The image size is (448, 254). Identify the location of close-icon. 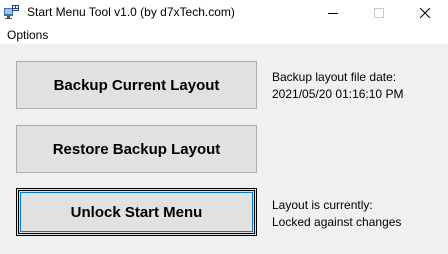
(425, 13).